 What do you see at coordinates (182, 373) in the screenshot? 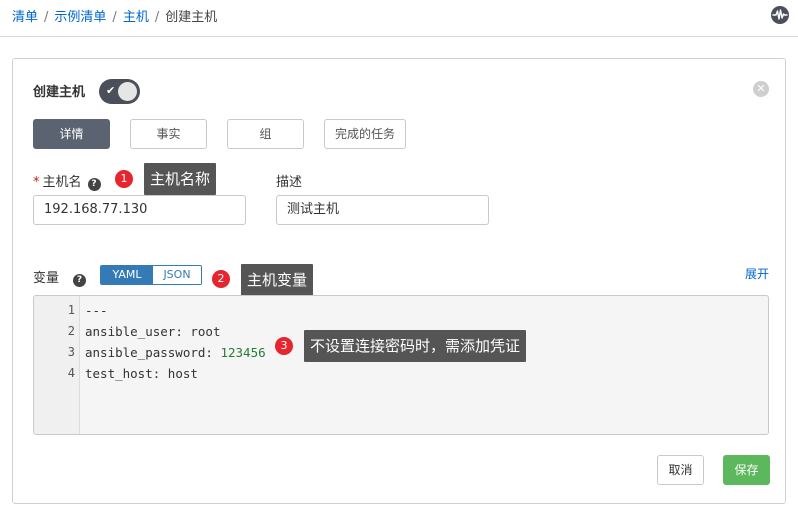
I see `code-value: host` at bounding box center [182, 373].